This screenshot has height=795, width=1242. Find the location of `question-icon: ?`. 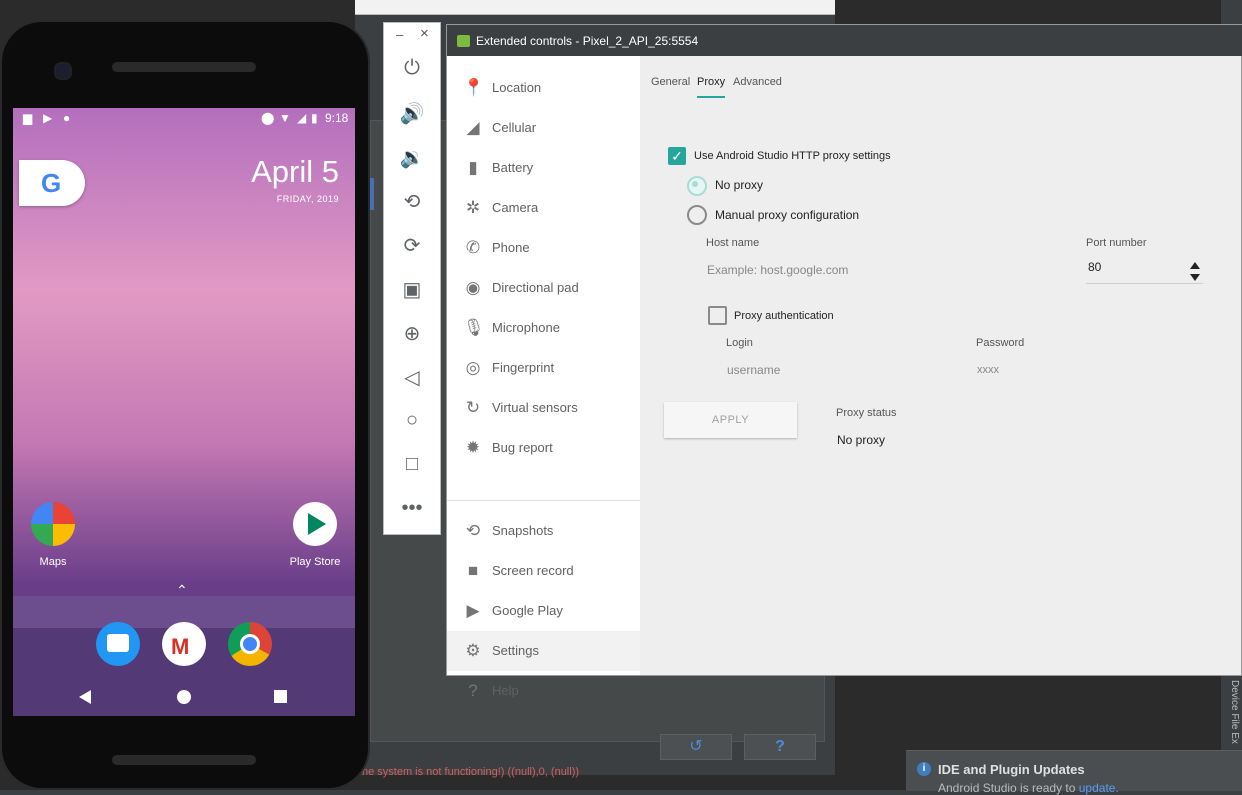

question-icon: ? is located at coordinates (780, 746).